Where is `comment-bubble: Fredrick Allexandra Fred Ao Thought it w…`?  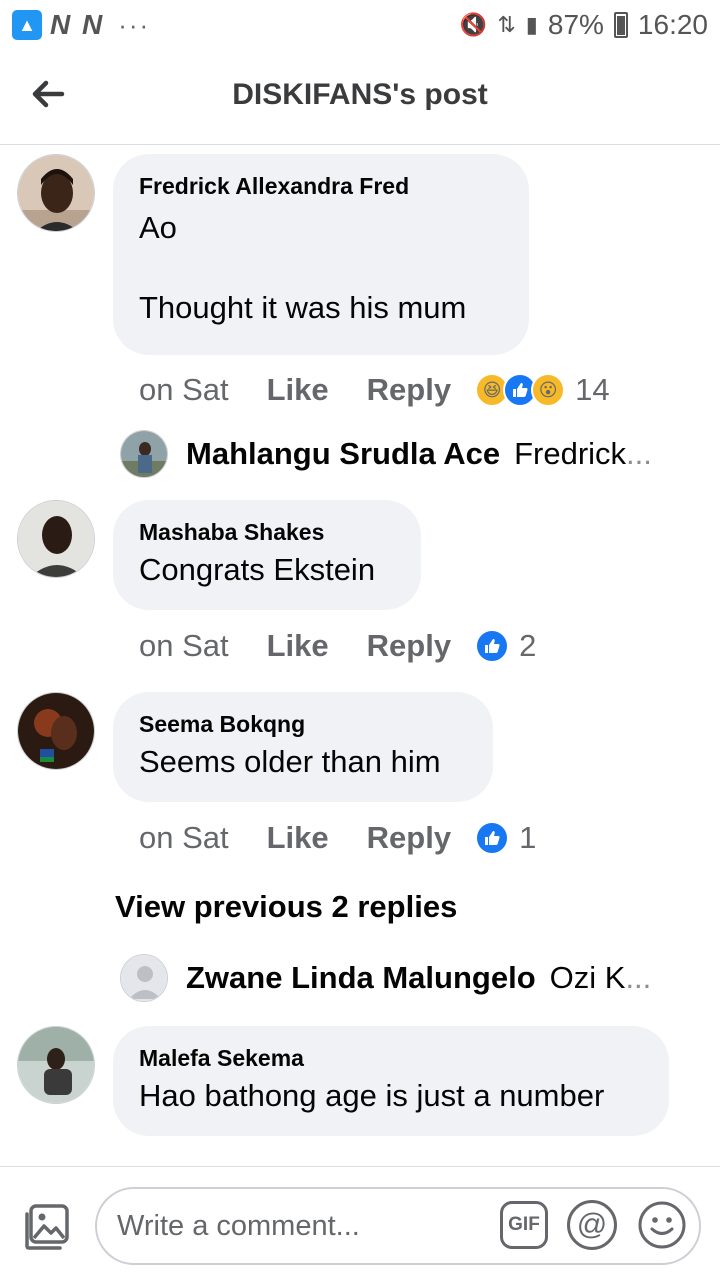
comment-bubble: Fredrick Allexandra Fred Ao Thought it w… is located at coordinates (321, 254).